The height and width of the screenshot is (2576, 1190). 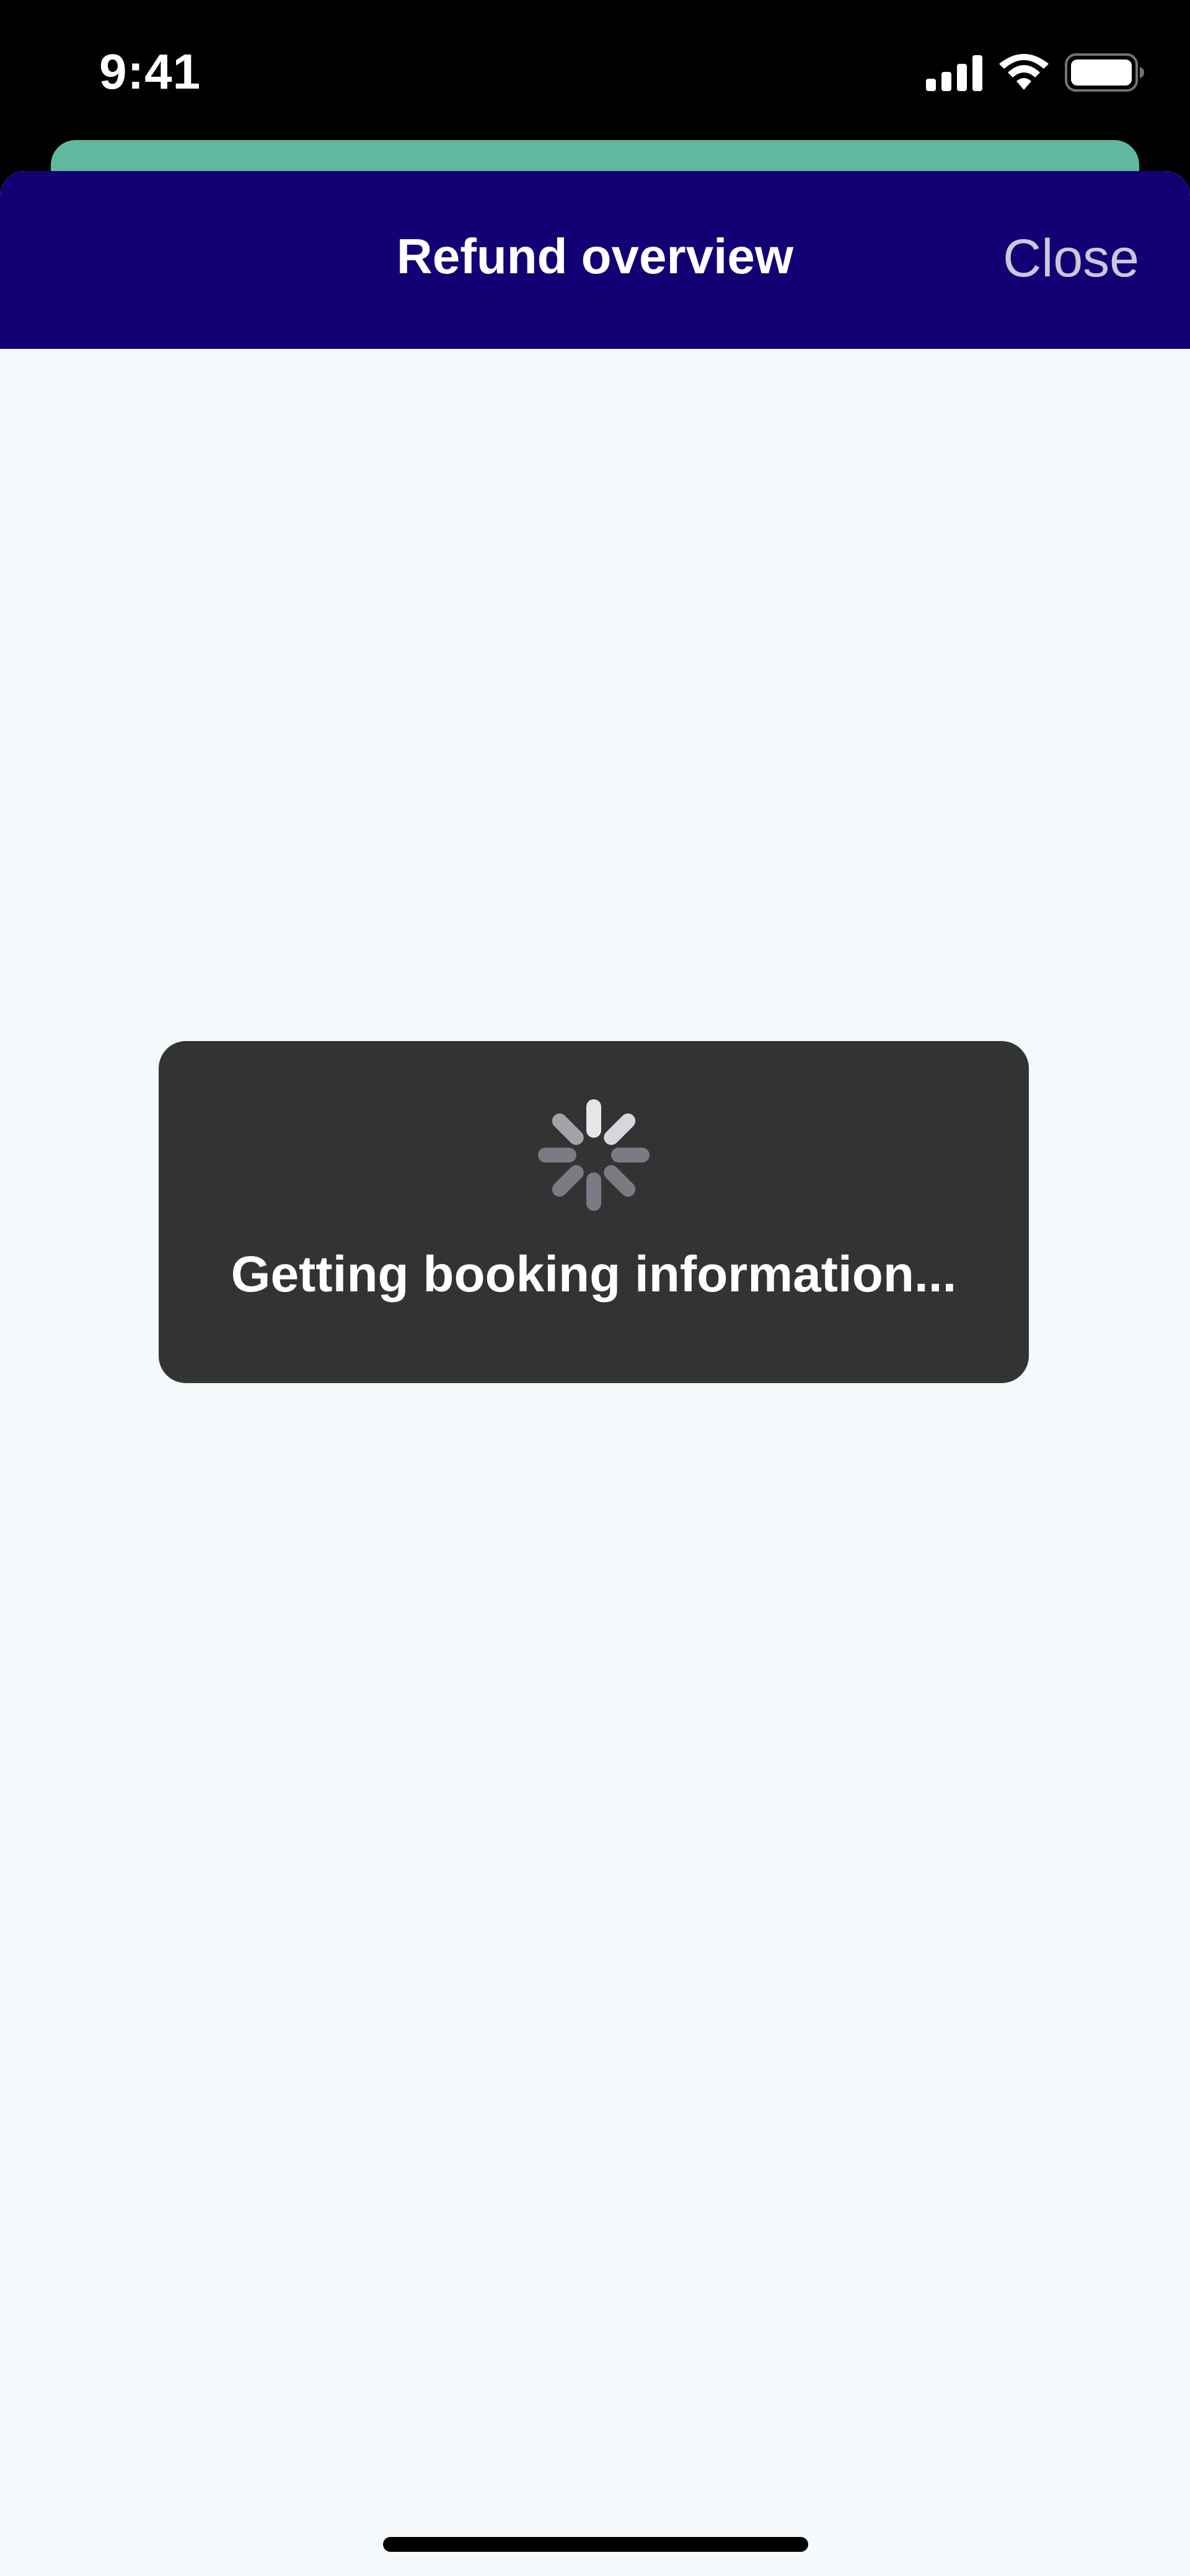 What do you see at coordinates (595, 260) in the screenshot?
I see `navigation-bar: Refund overview Close` at bounding box center [595, 260].